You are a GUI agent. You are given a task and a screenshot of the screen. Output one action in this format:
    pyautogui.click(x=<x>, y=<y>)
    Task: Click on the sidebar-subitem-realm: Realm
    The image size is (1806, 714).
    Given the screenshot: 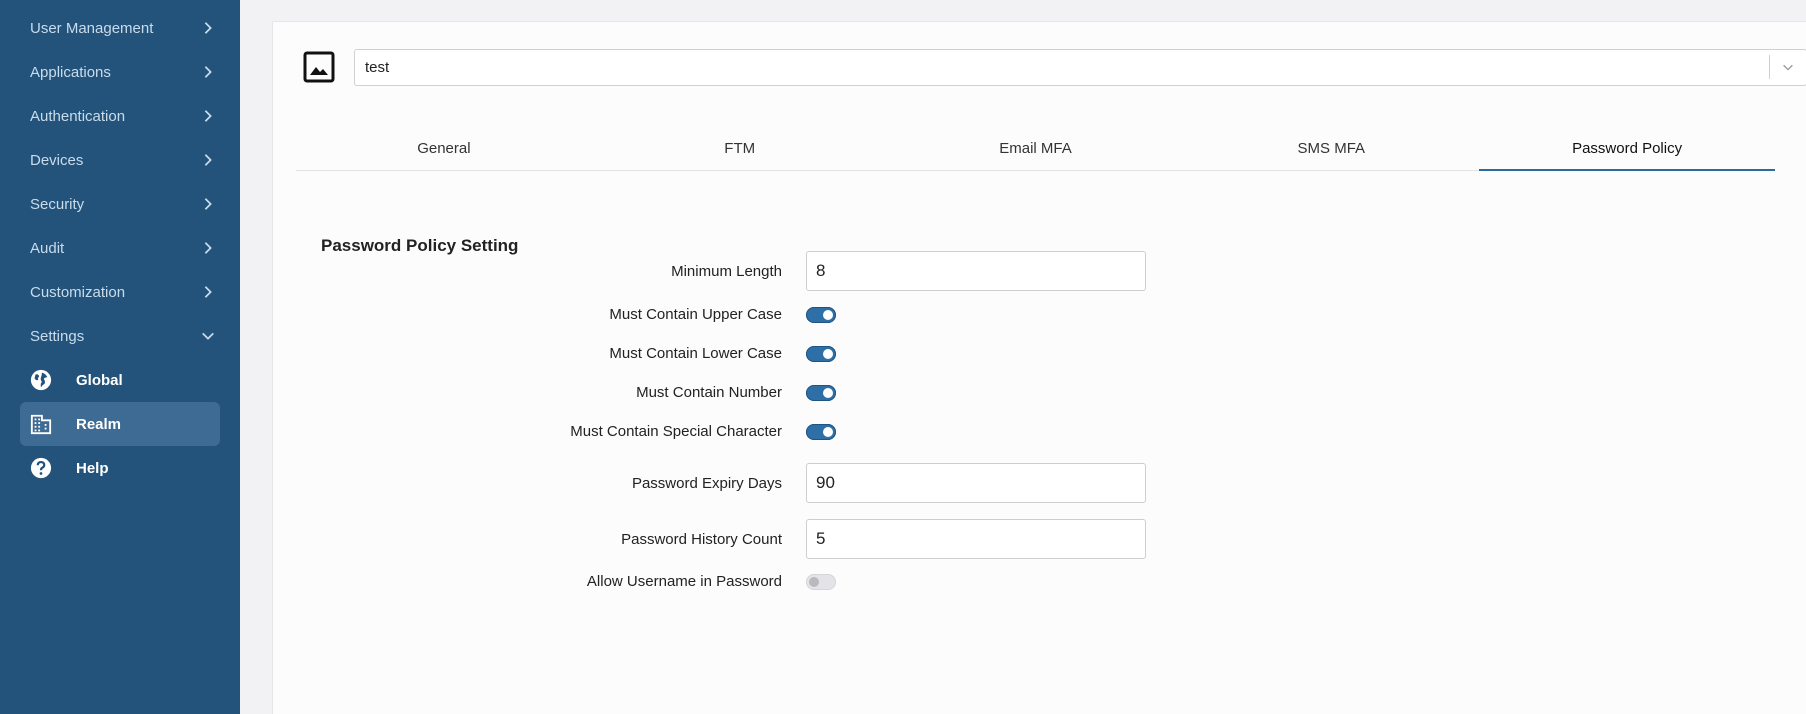 What is the action you would take?
    pyautogui.click(x=120, y=424)
    